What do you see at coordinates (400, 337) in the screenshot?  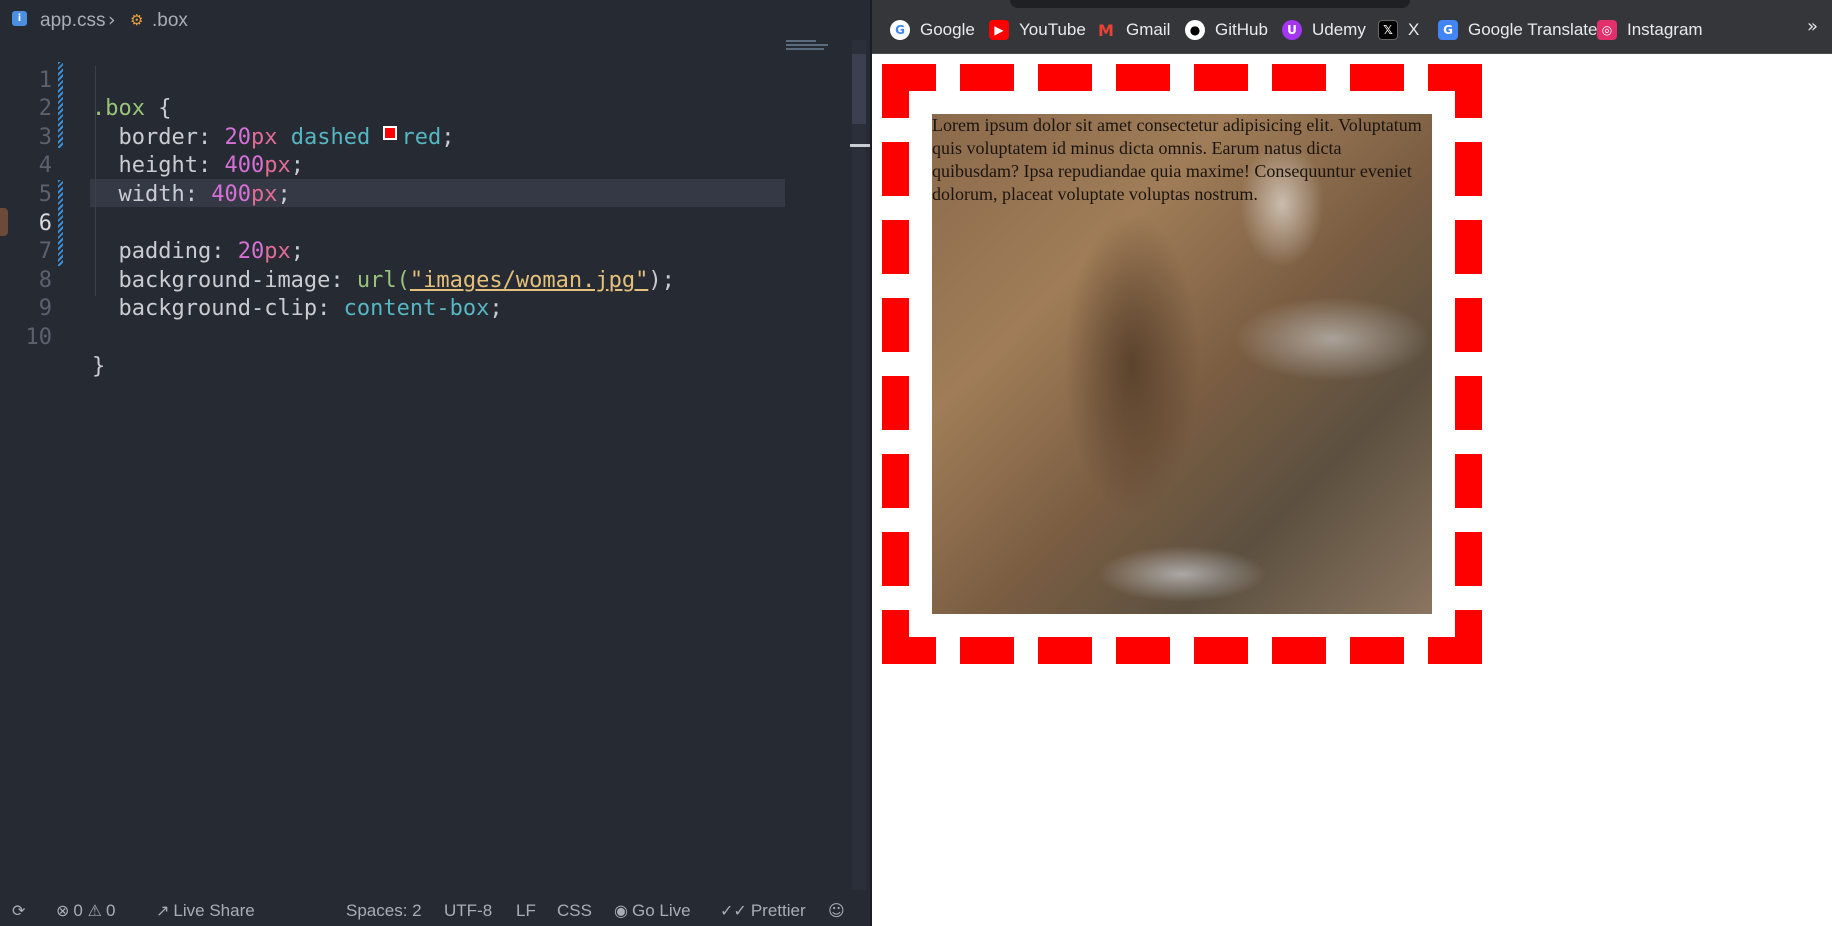 I see `code-line: 10 }` at bounding box center [400, 337].